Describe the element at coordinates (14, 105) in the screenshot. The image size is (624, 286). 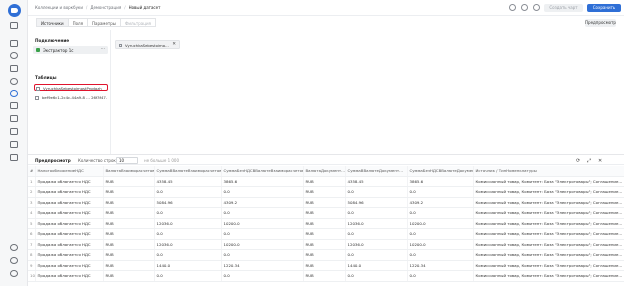
I see `reports-icon` at that location.